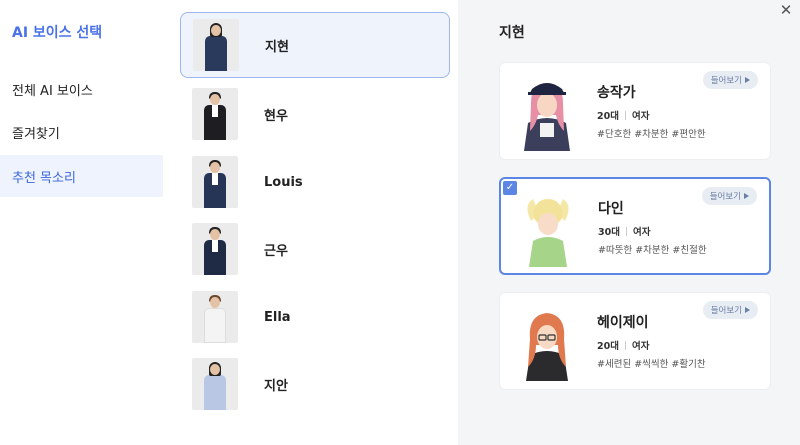  I want to click on avatar-card-hyunwoo: 현우, so click(315, 114).